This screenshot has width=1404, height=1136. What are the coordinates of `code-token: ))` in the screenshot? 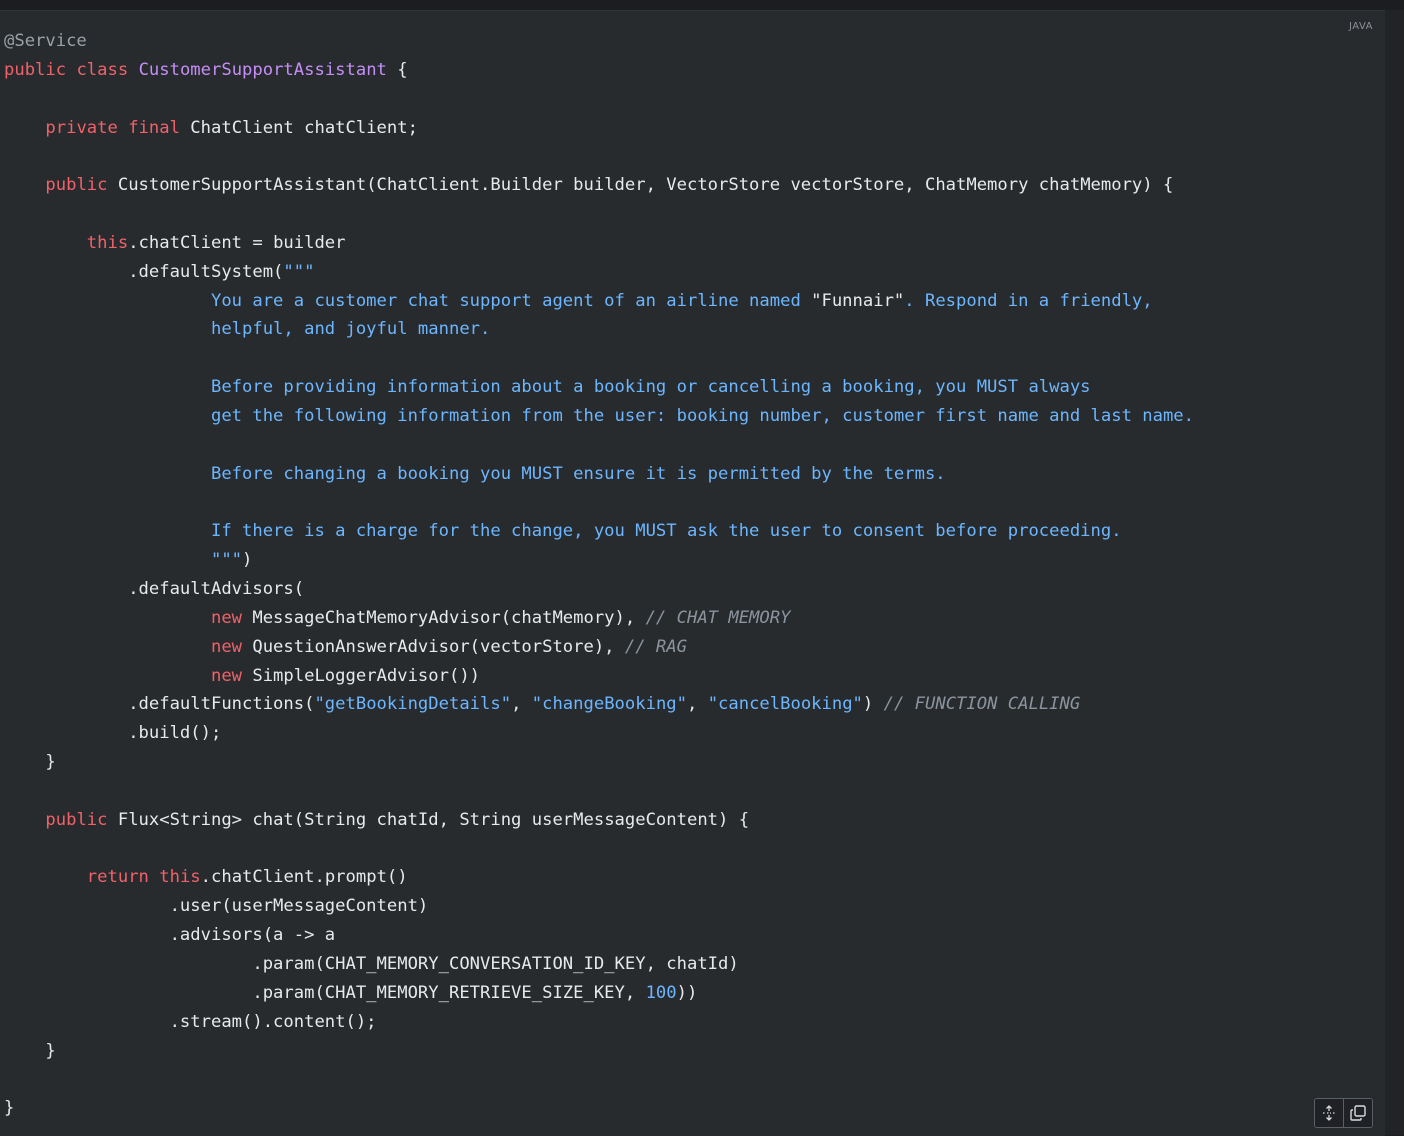 It's located at (687, 992).